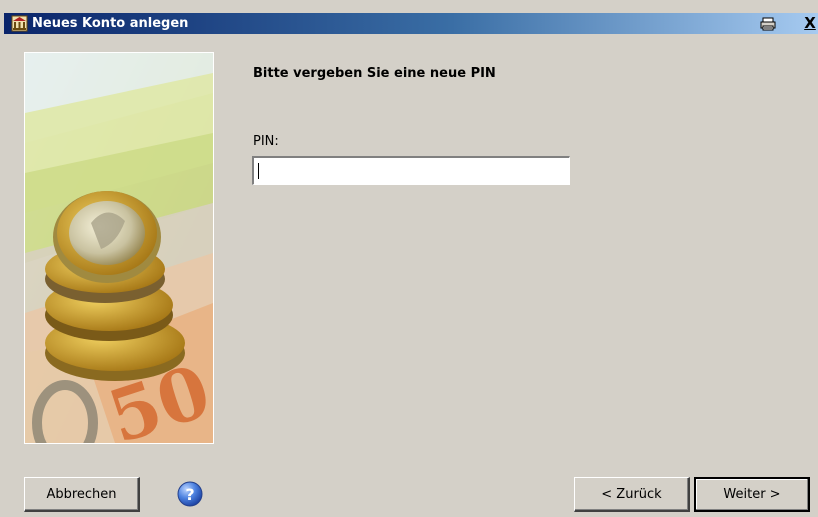  What do you see at coordinates (752, 494) in the screenshot?
I see `next-button: Weiter >` at bounding box center [752, 494].